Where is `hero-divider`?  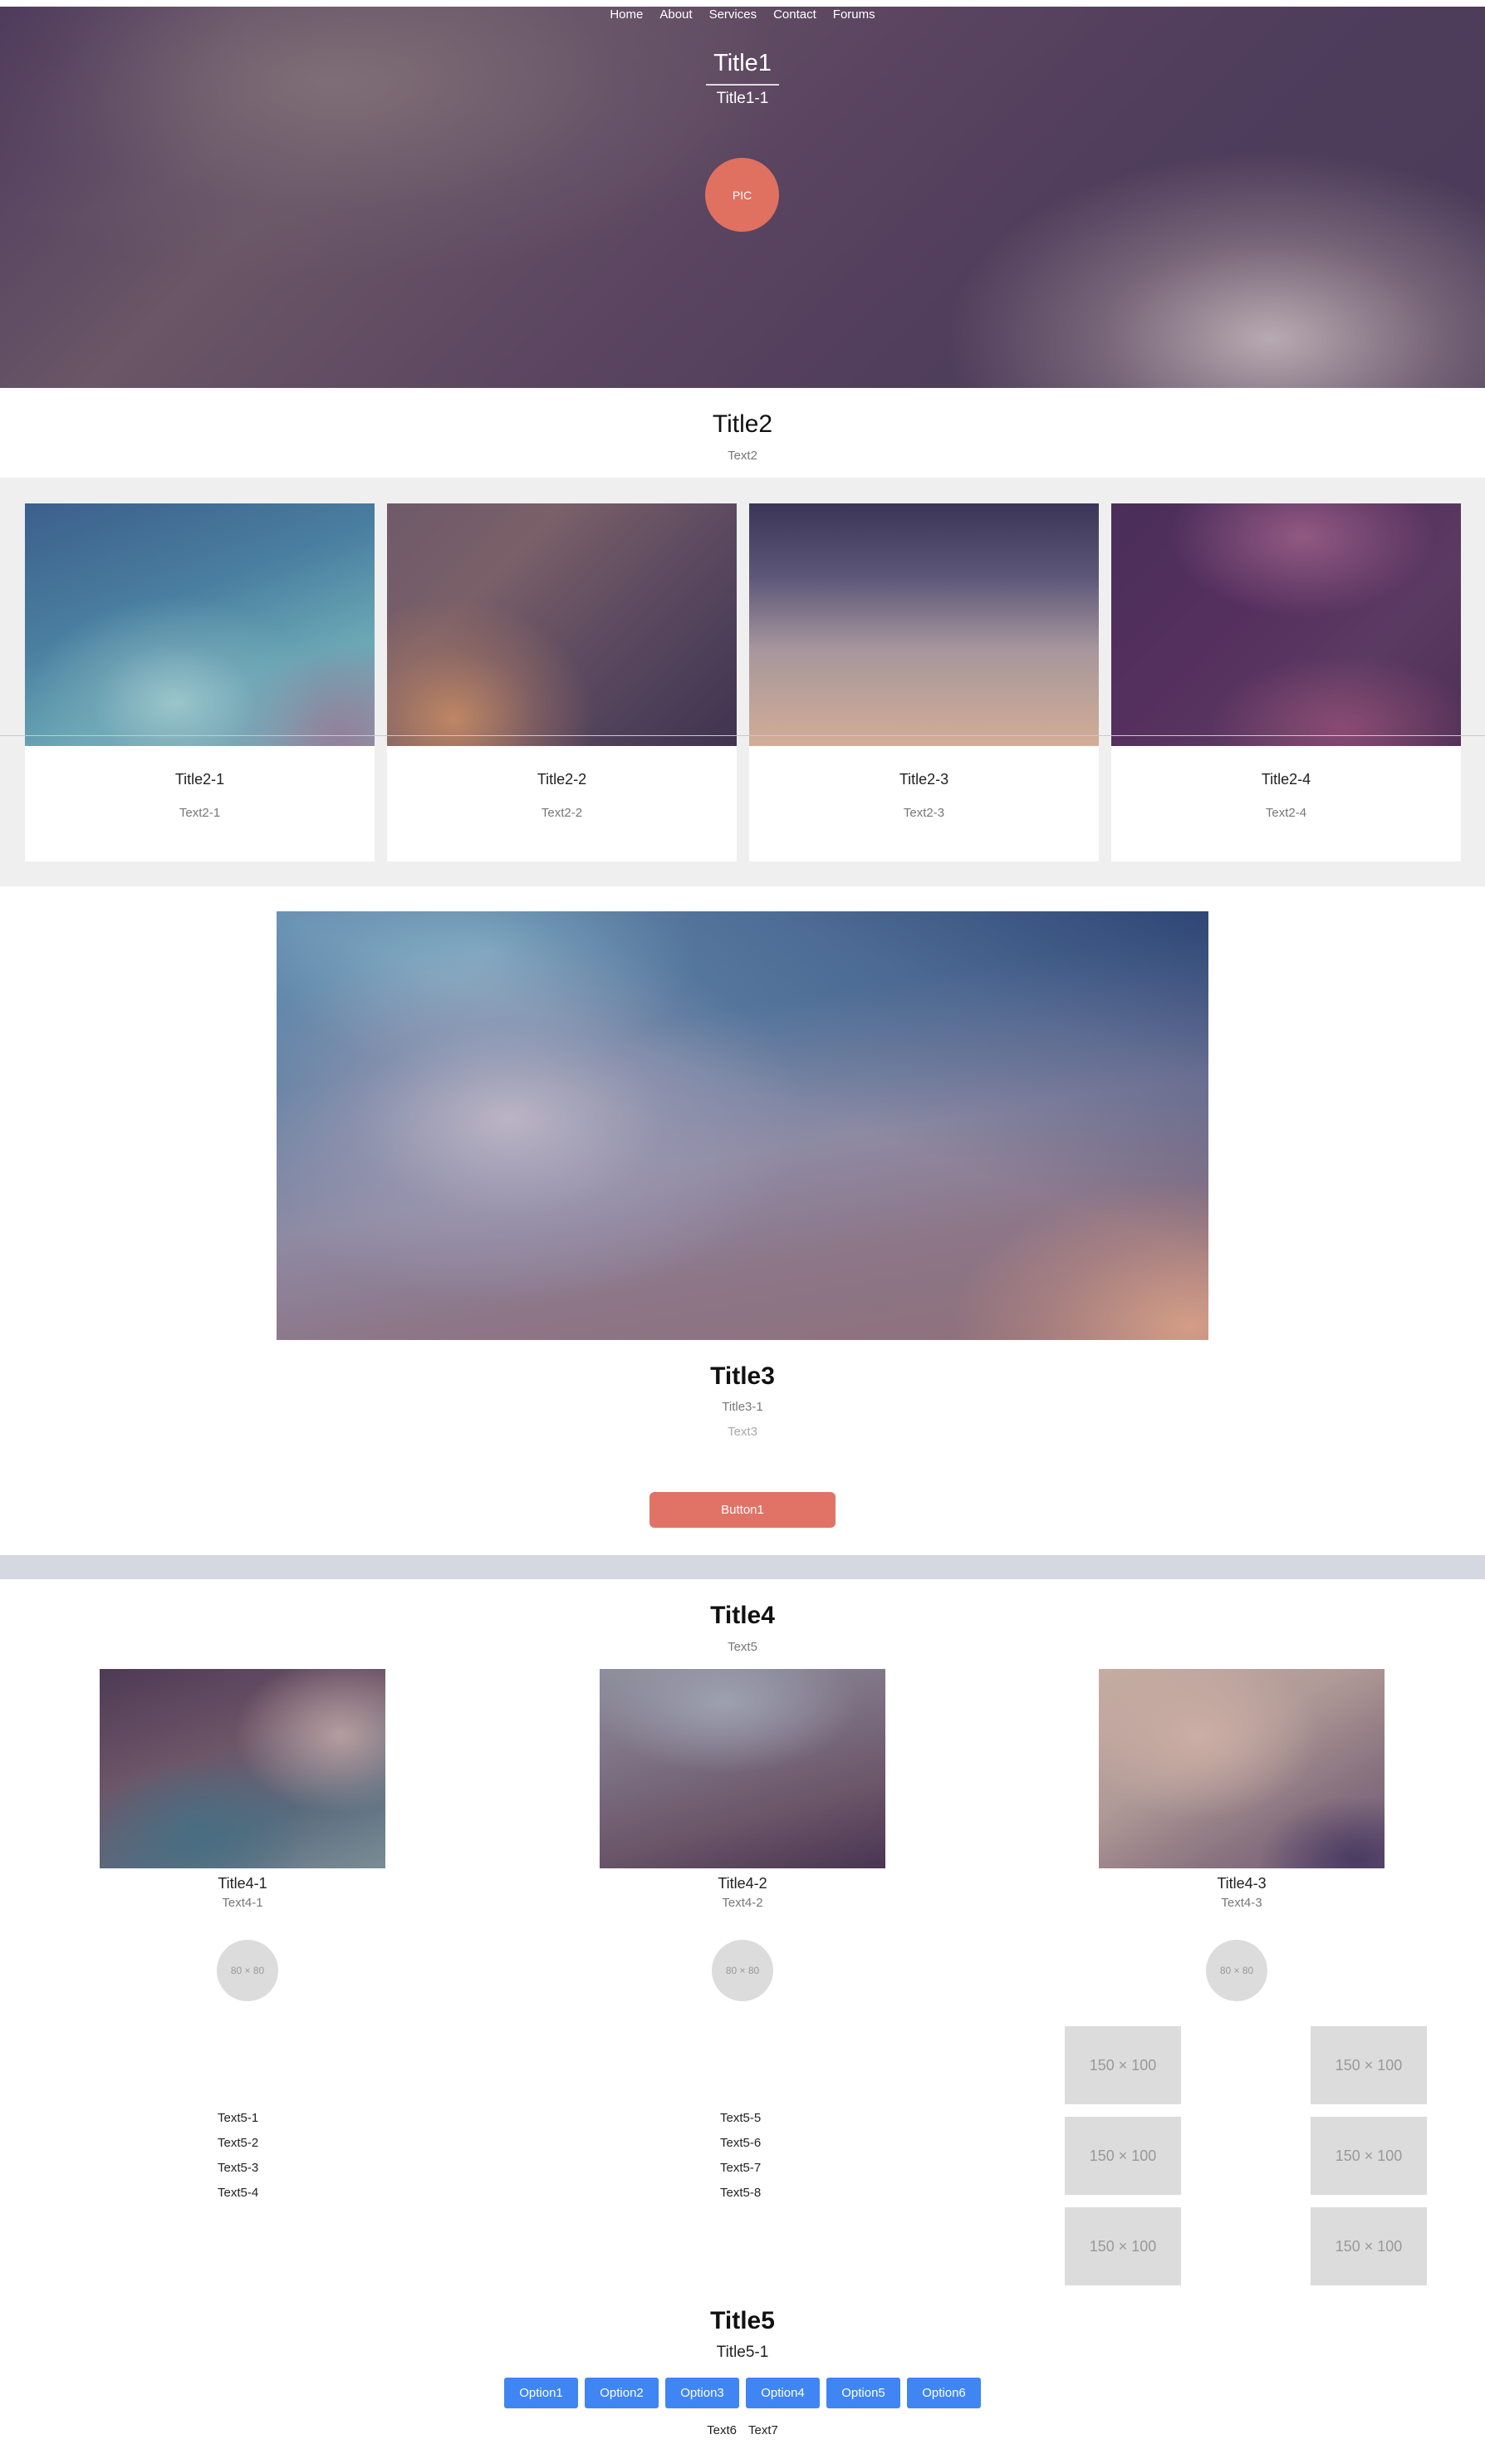
hero-divider is located at coordinates (742, 85).